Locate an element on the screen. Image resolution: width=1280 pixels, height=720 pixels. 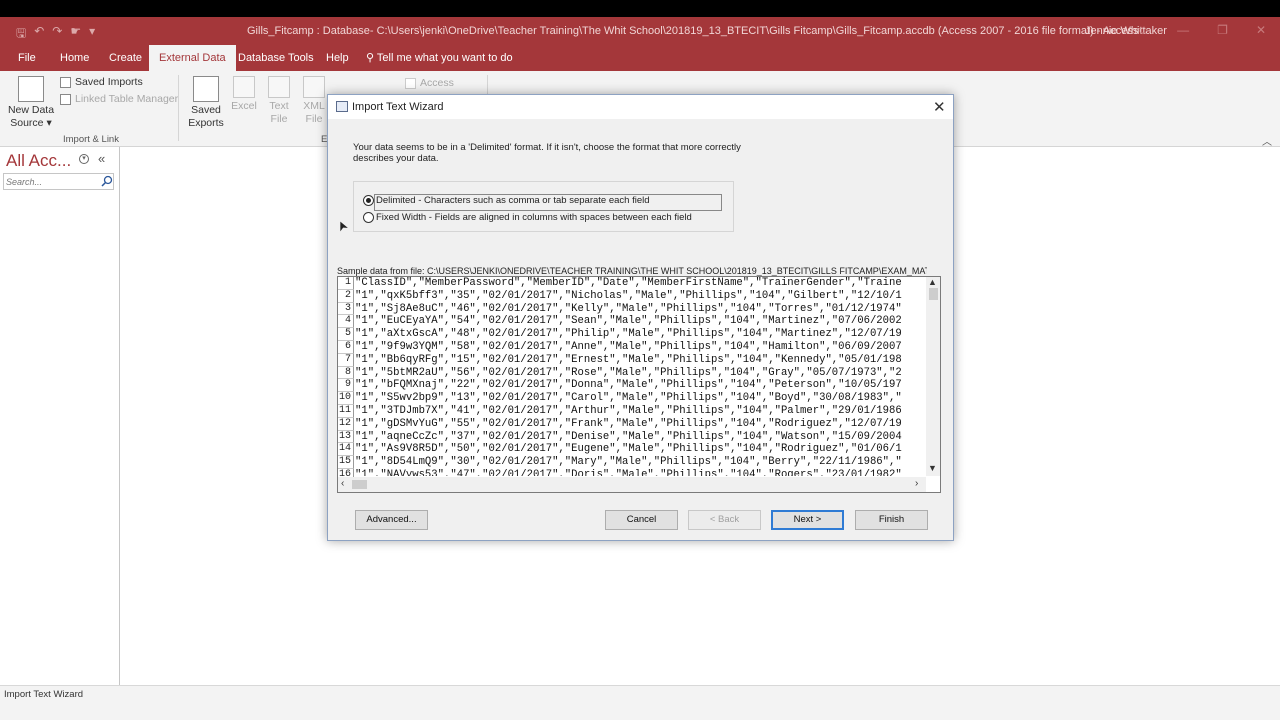
vertical-scrollbar: ▲ ▼ is located at coordinates (933, 376).